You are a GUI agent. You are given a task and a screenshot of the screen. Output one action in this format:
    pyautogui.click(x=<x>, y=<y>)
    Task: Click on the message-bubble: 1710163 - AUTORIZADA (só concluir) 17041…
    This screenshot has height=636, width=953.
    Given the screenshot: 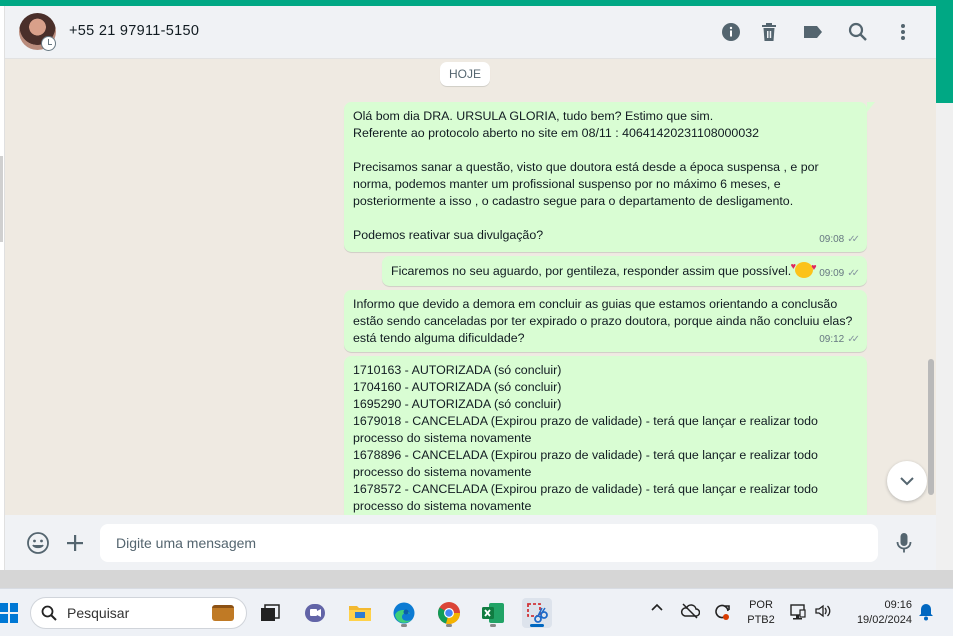 What is the action you would take?
    pyautogui.click(x=605, y=435)
    